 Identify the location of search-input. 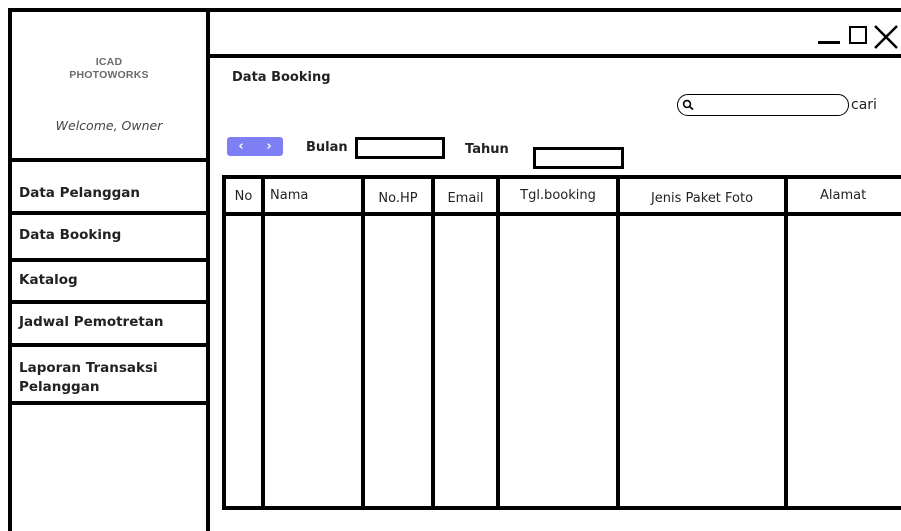
(763, 105).